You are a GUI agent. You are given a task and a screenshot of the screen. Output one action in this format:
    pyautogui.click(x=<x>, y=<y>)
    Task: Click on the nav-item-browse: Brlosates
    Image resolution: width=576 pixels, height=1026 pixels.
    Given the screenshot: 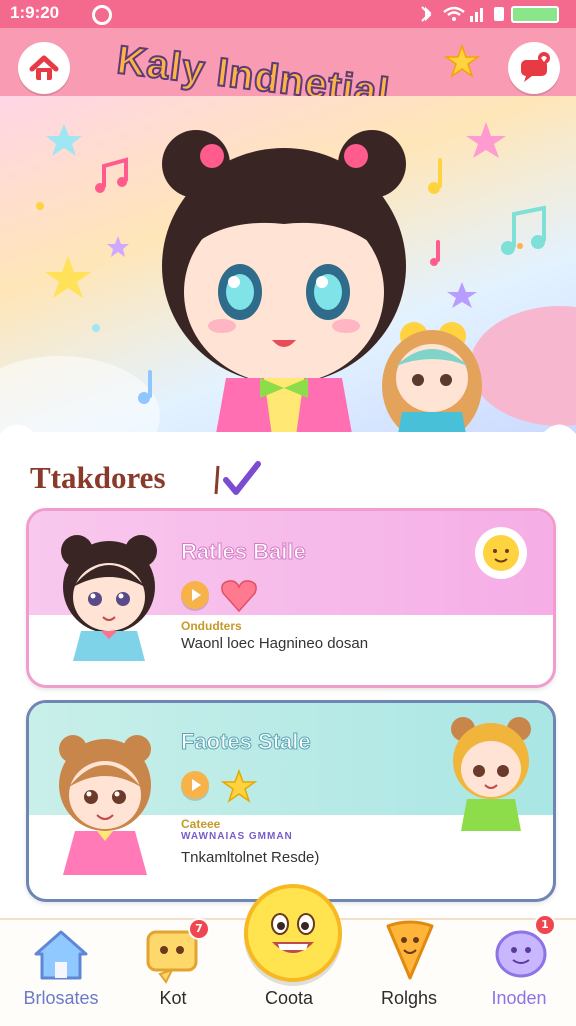 What is the action you would take?
    pyautogui.click(x=61, y=972)
    